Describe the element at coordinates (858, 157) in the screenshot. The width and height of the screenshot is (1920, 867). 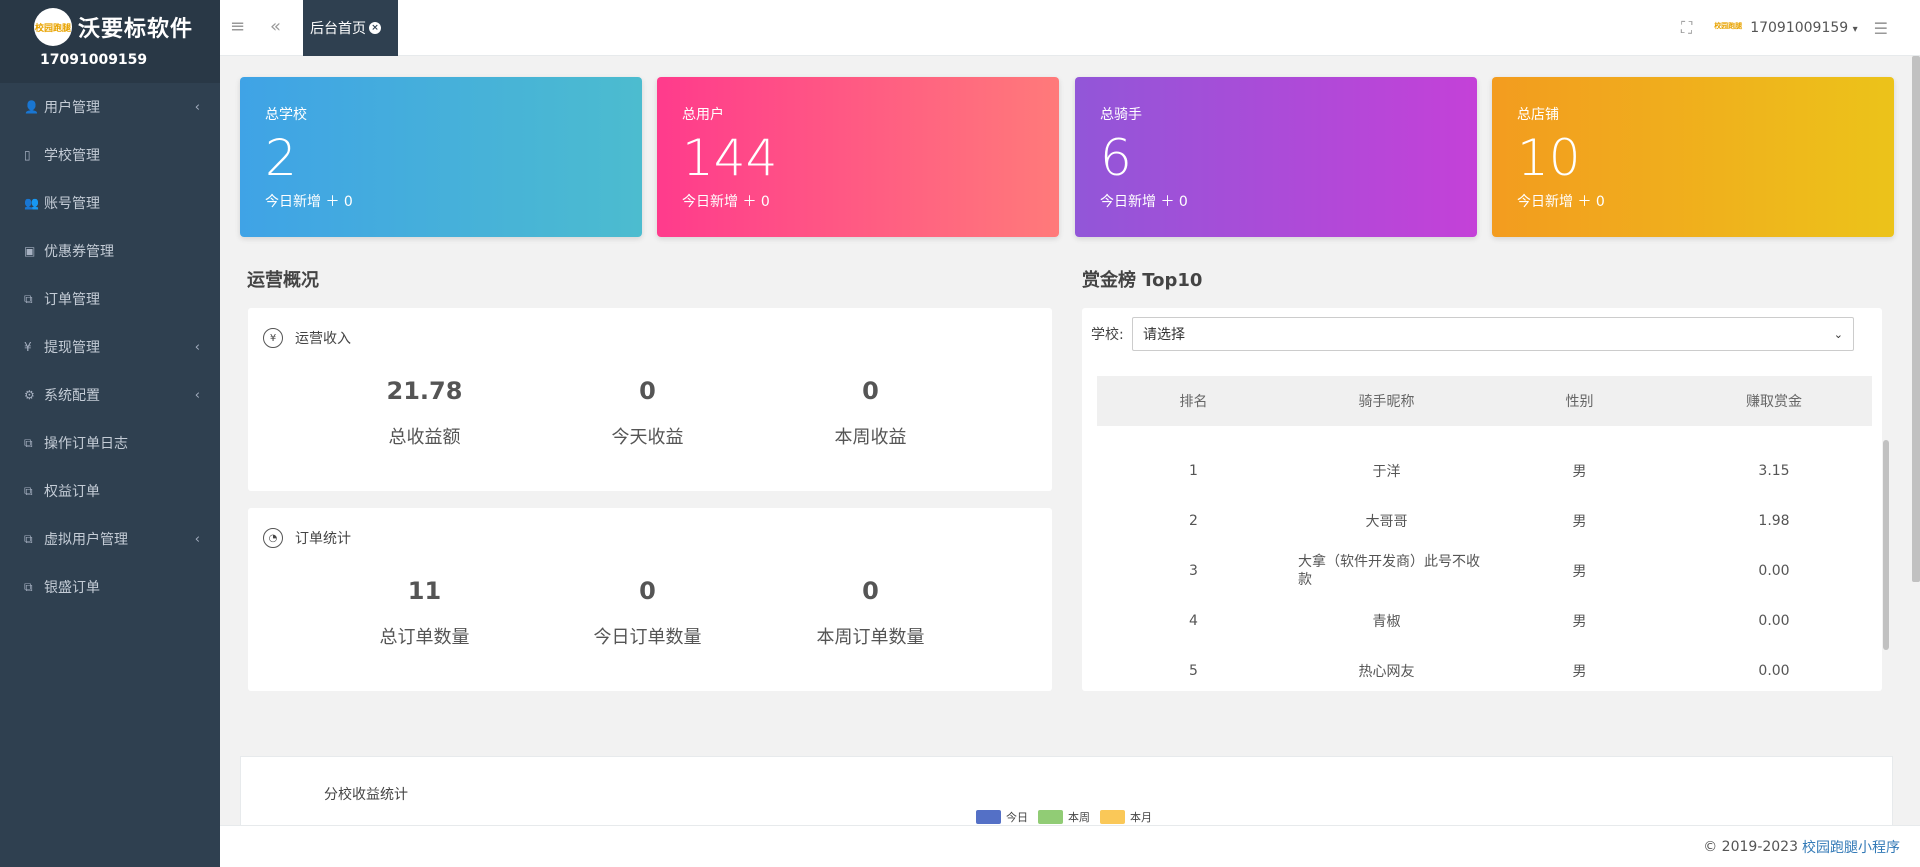
I see `stat-card-users: 总用户 144 今日新增 ＋ 0` at that location.